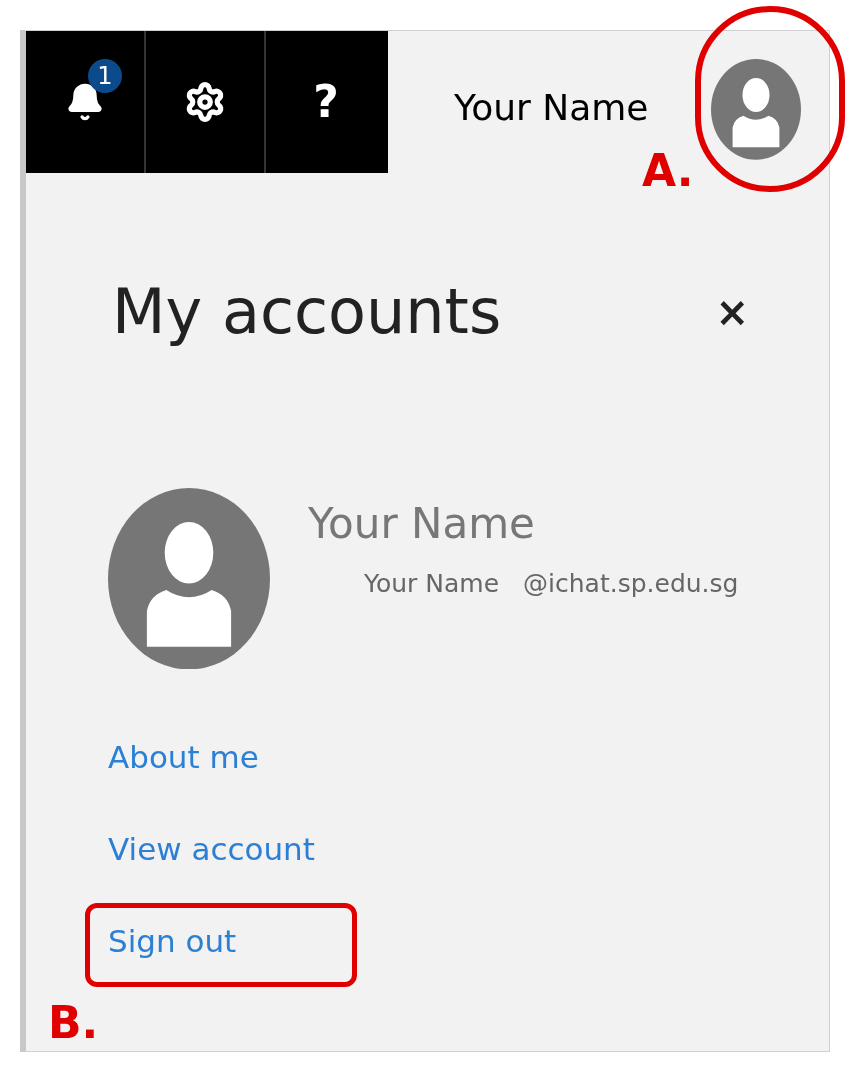 This screenshot has width=864, height=1081. What do you see at coordinates (326, 102) in the screenshot?
I see `help-button: ?` at bounding box center [326, 102].